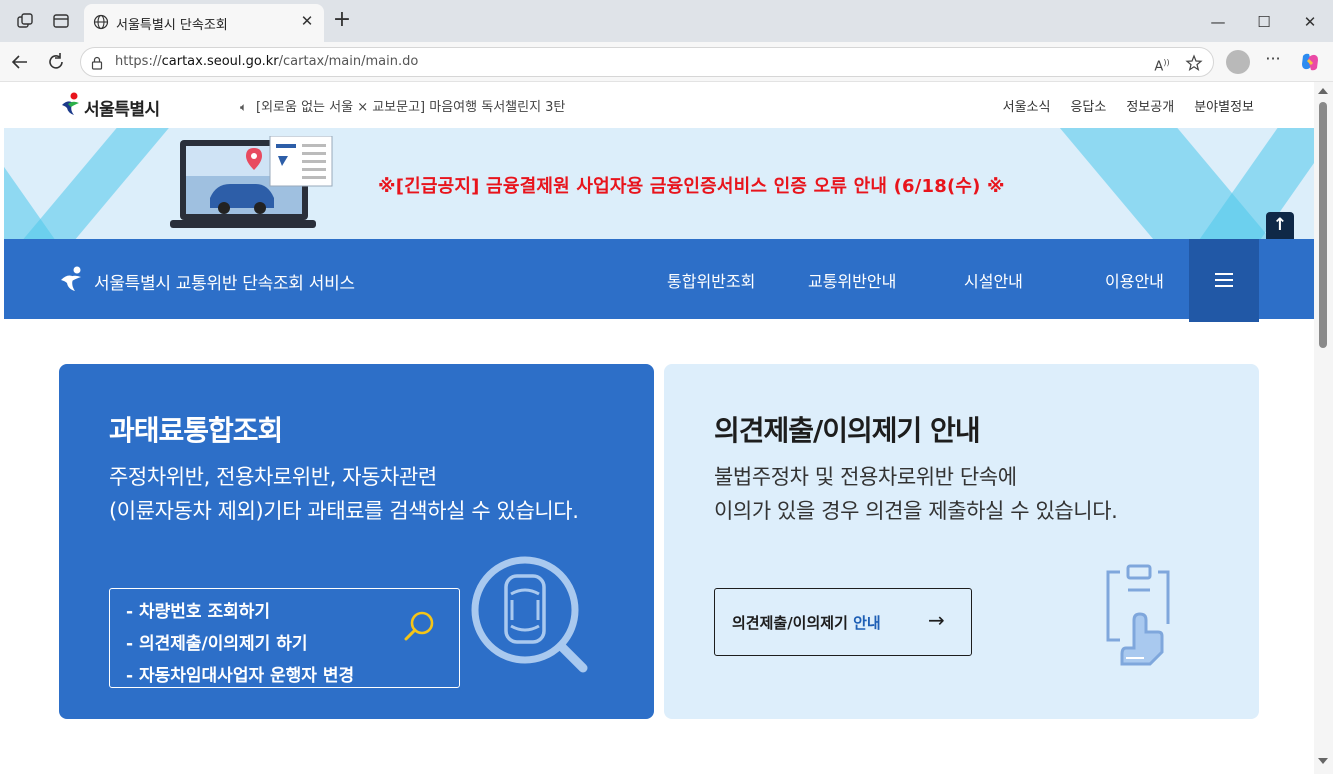 Image resolution: width=1333 pixels, height=774 pixels. I want to click on workspaces-icon, so click(25, 21).